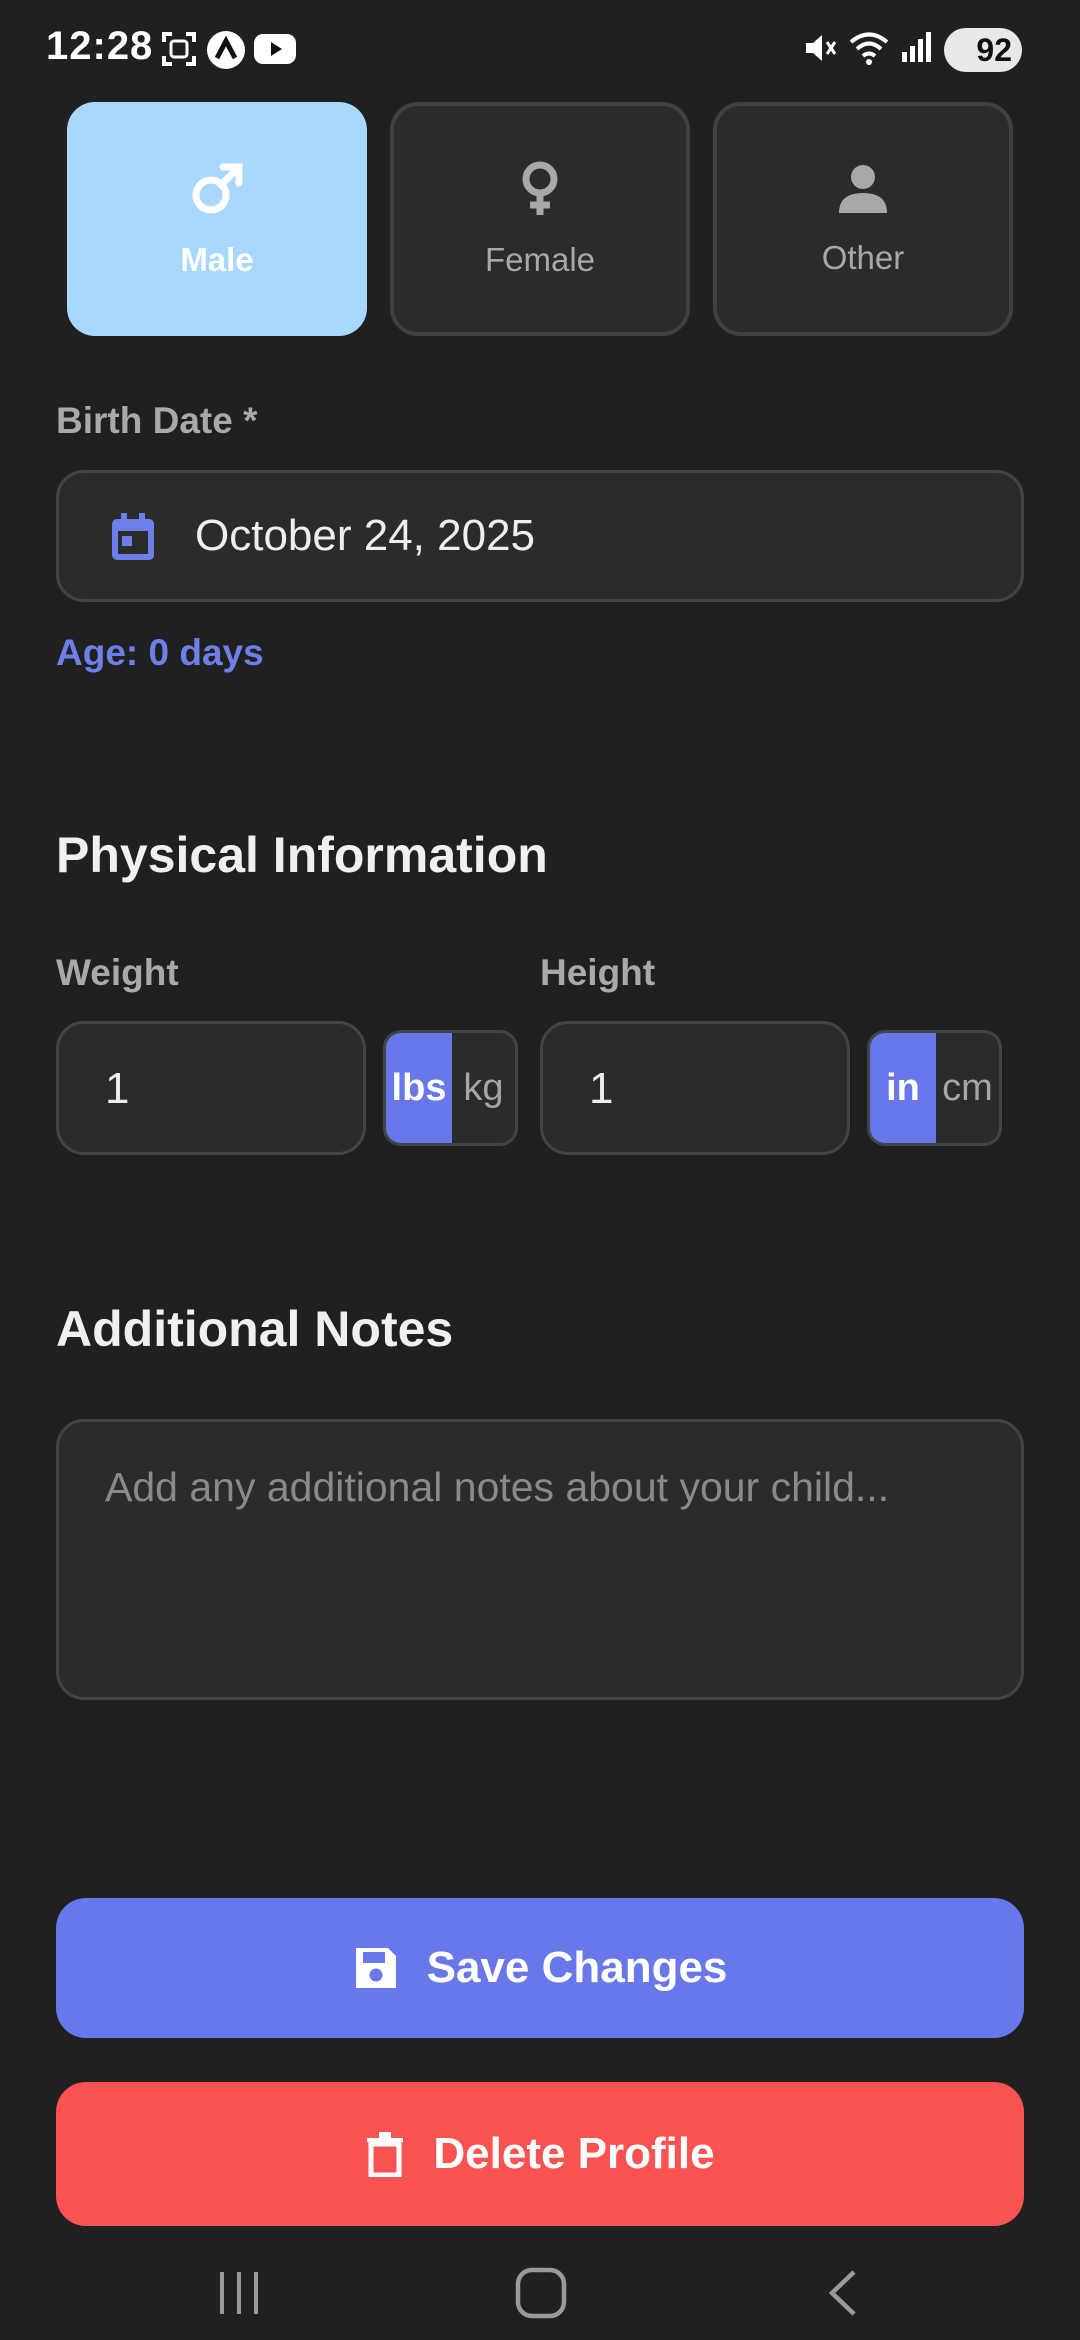  Describe the element at coordinates (217, 188) in the screenshot. I see `male-icon` at that location.